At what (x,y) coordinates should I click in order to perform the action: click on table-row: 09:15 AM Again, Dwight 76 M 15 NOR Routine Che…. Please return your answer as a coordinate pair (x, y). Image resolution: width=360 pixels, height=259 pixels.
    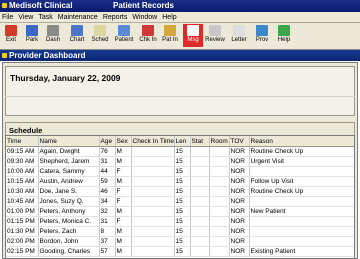
    Looking at the image, I should click on (180, 151).